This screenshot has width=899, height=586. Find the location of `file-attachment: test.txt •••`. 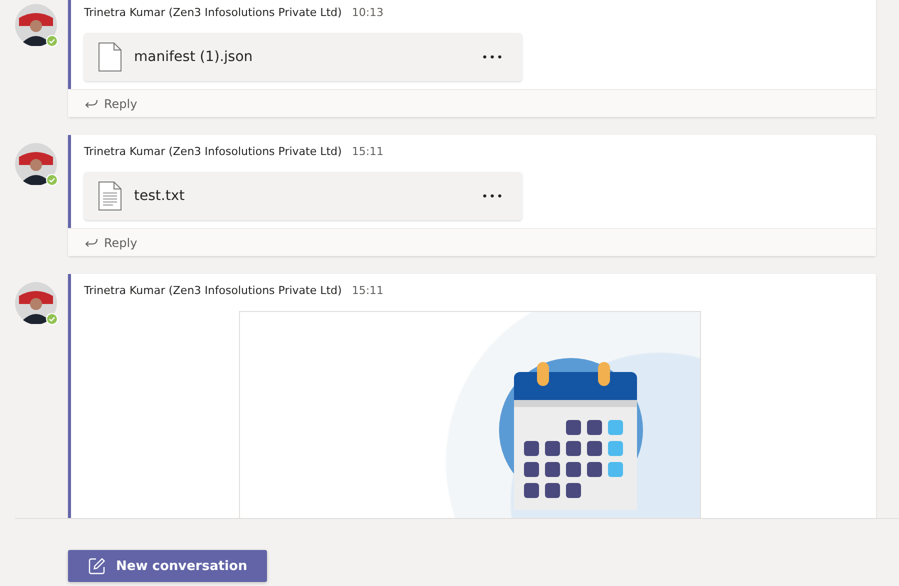

file-attachment: test.txt ••• is located at coordinates (303, 196).